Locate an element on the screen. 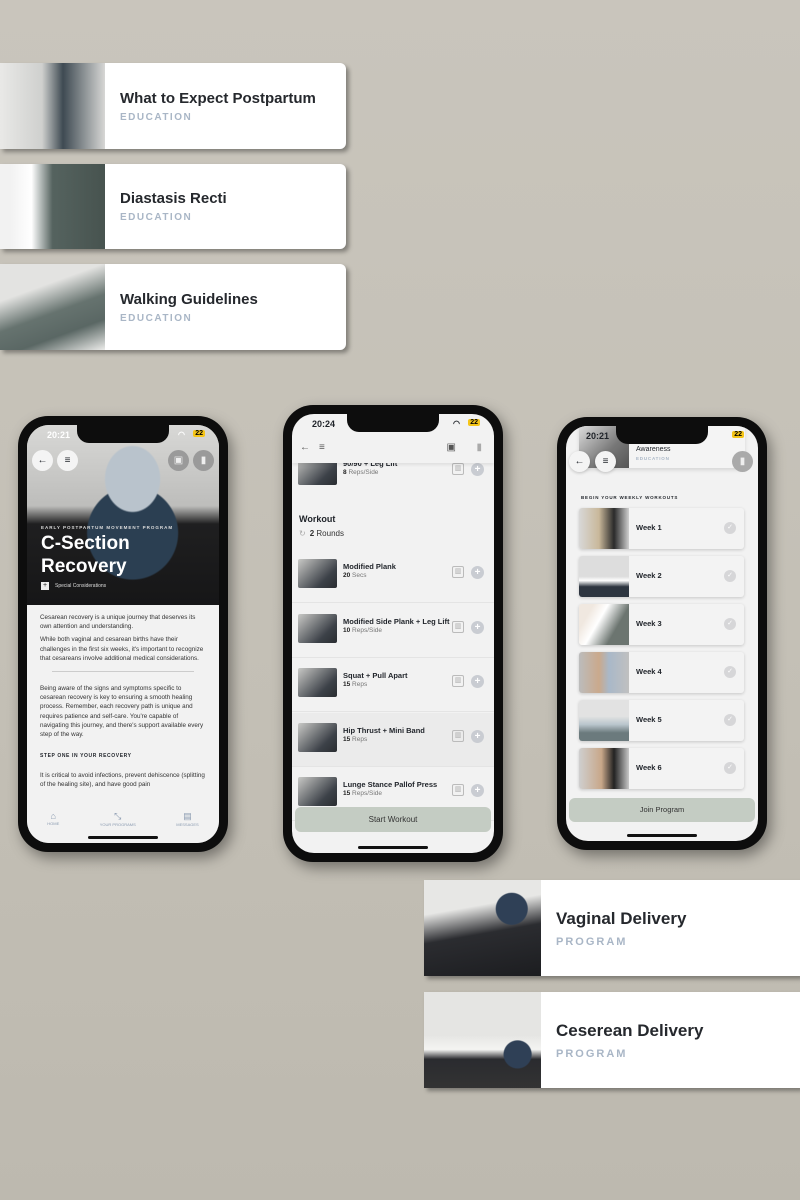  education-card: Diastasis Recti EDUCATION is located at coordinates (173, 206).